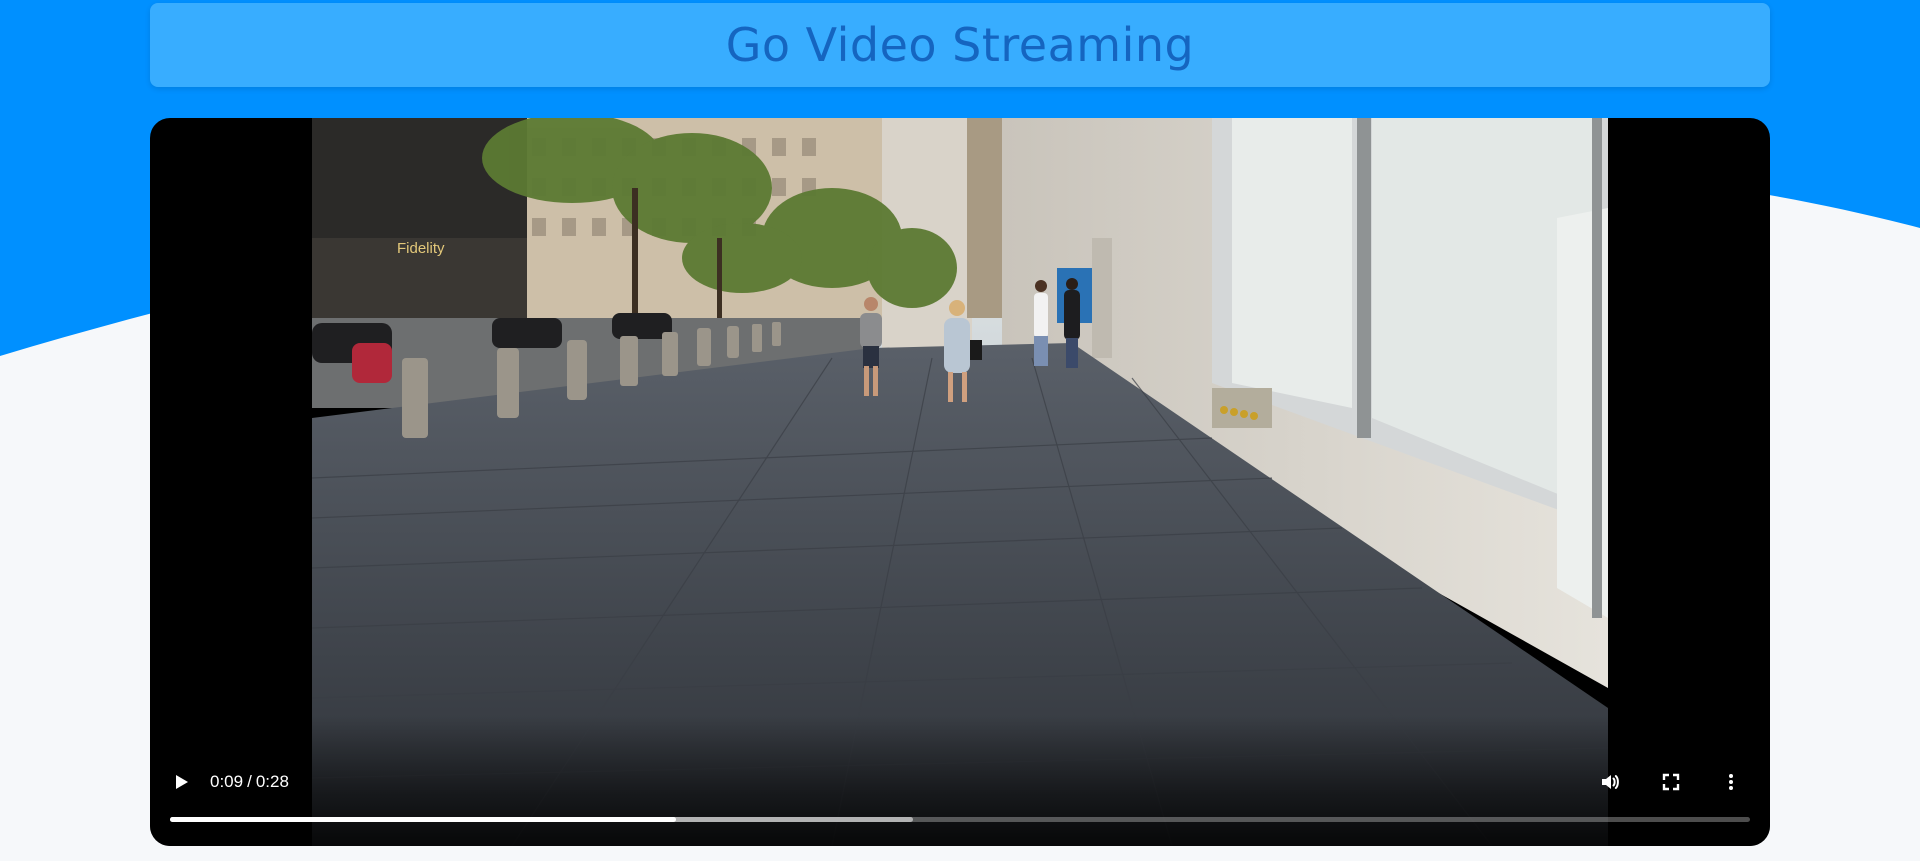 The image size is (1920, 861). Describe the element at coordinates (421, 248) in the screenshot. I see `fidelity-sign: Fidelity` at that location.